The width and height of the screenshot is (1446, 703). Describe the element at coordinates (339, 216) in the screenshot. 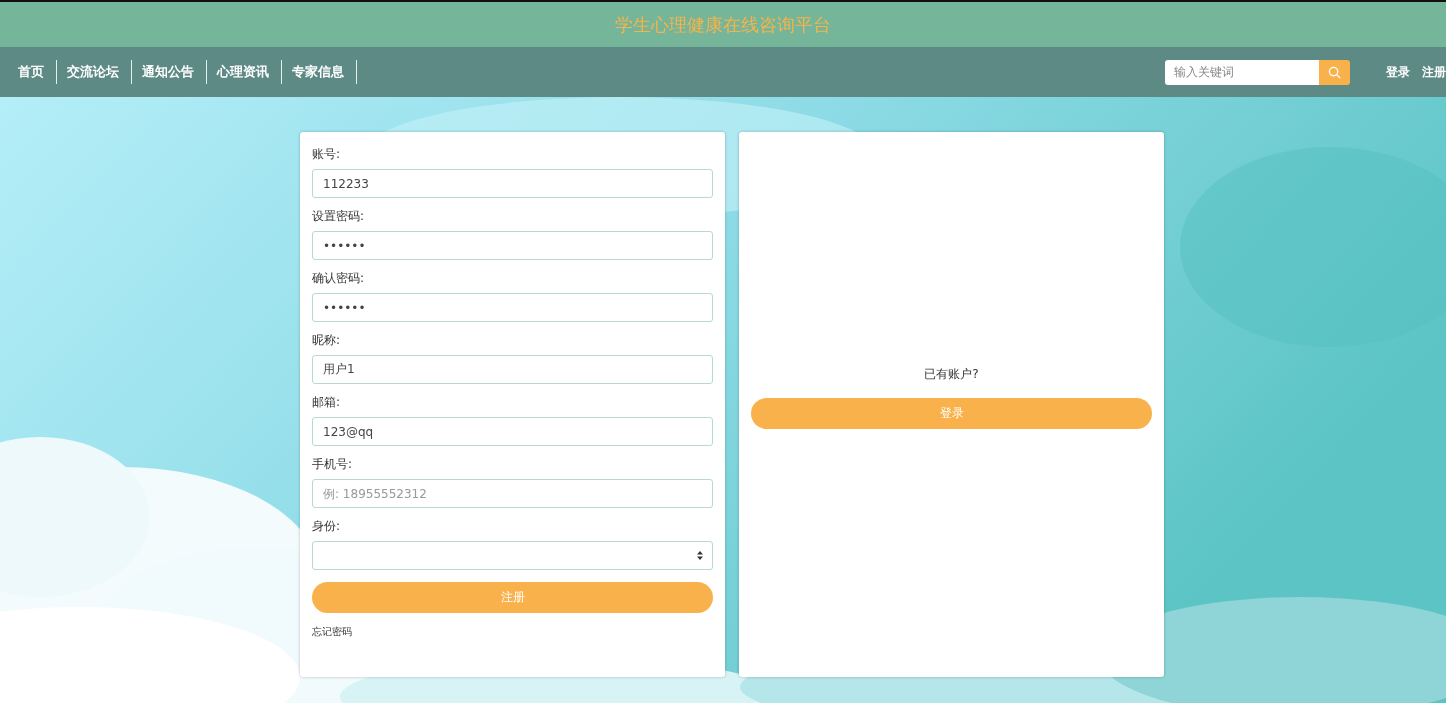

I see `field-label: 设置密码:` at that location.